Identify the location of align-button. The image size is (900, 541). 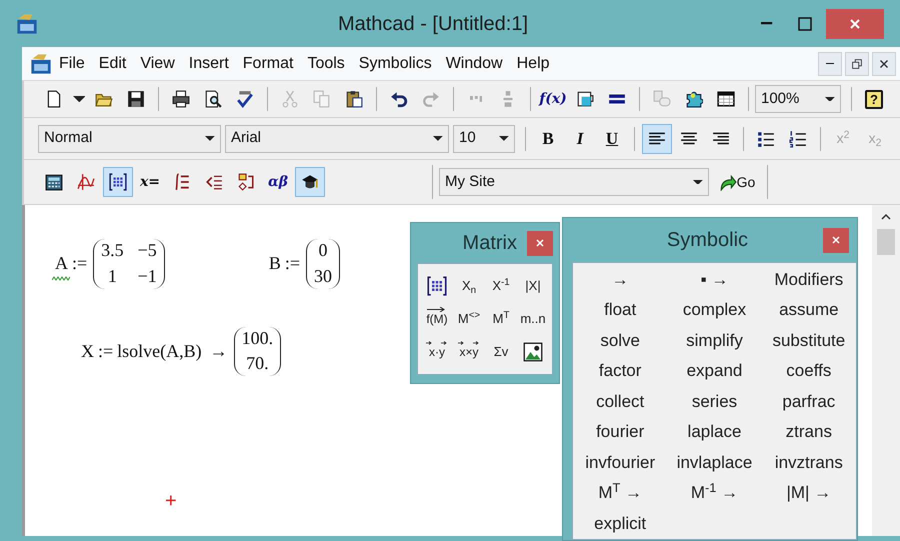
(657, 139).